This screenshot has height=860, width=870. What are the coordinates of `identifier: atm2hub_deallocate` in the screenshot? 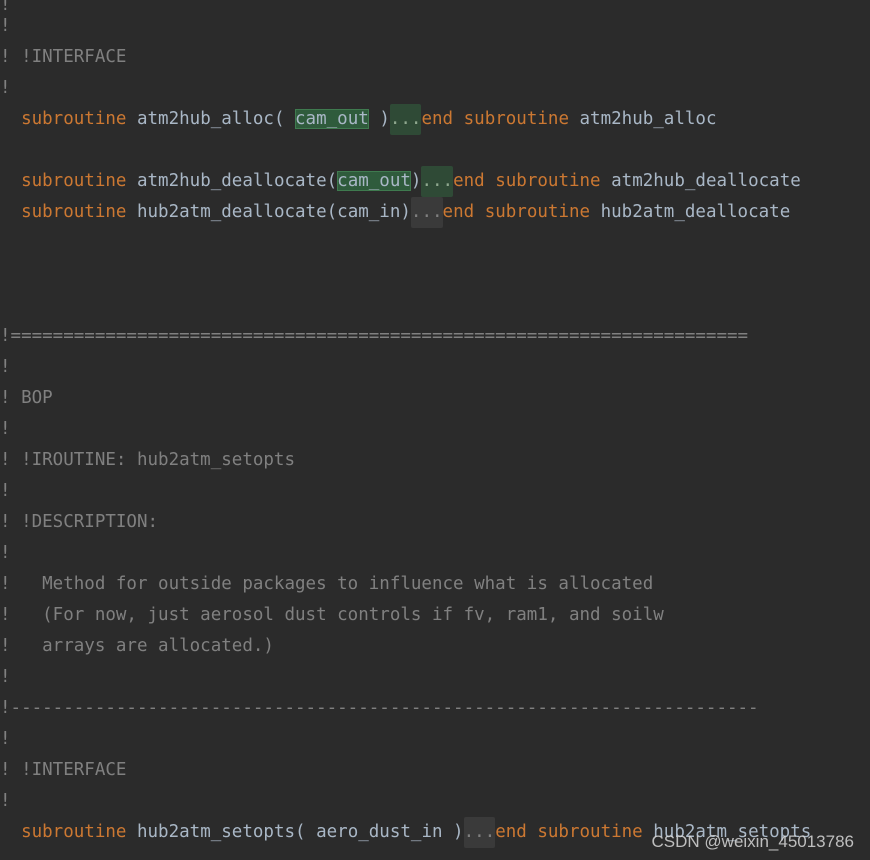 It's located at (700, 181).